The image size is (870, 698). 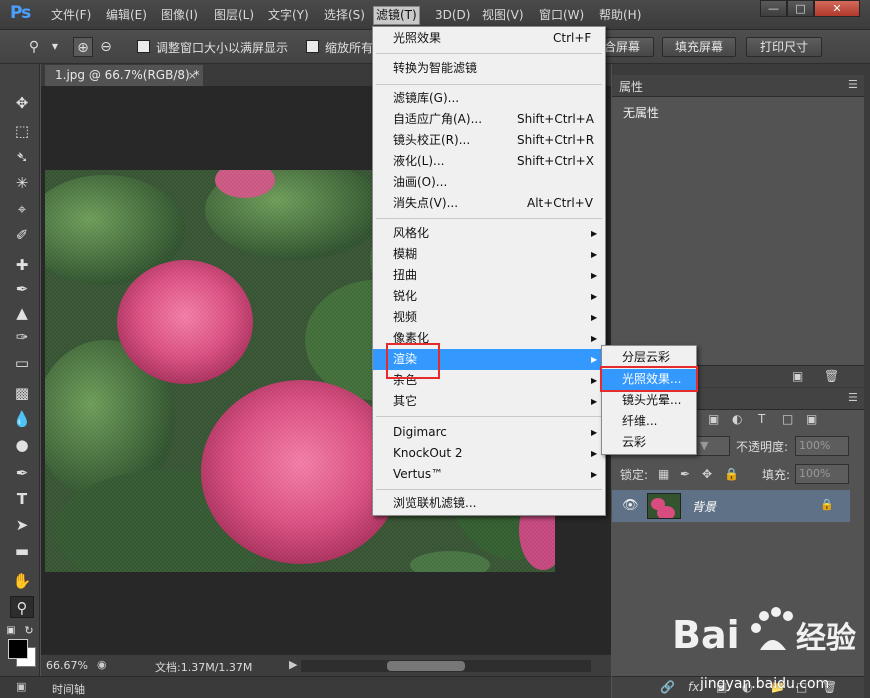 I want to click on menu-file: 文件(F), so click(x=71, y=15).